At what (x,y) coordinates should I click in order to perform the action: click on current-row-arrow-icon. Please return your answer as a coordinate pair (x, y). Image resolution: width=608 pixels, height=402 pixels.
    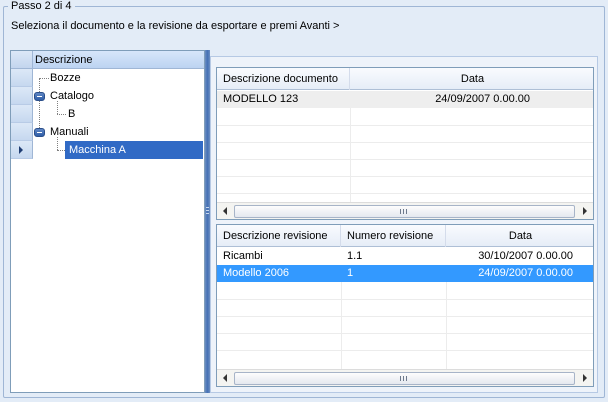
    Looking at the image, I should click on (21, 150).